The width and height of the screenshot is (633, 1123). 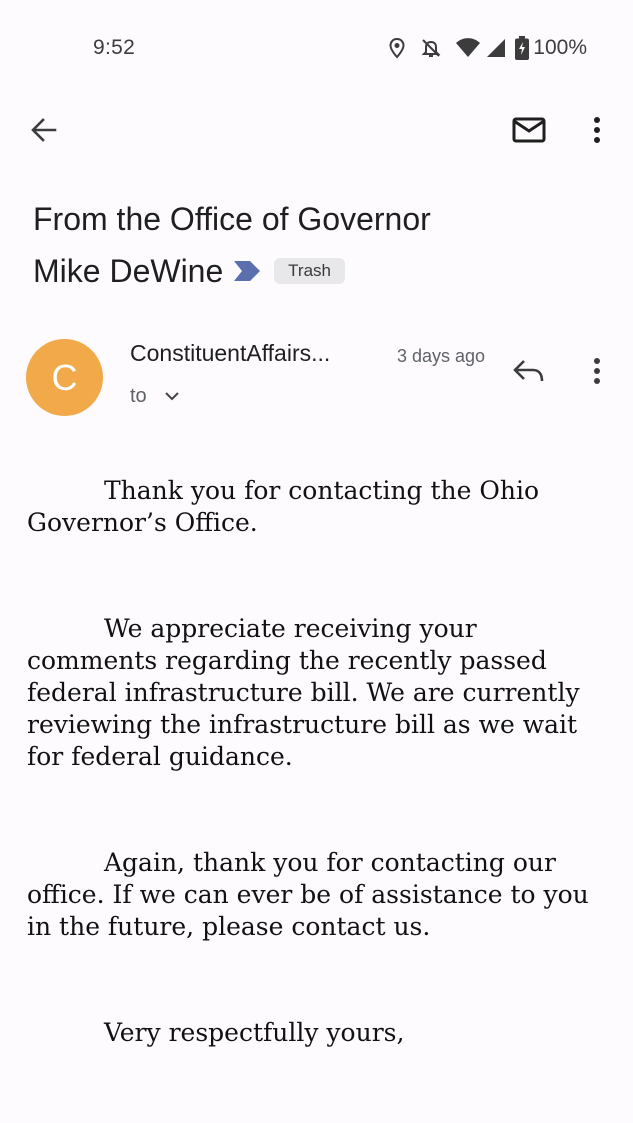 I want to click on status-icons: 100%, so click(x=487, y=48).